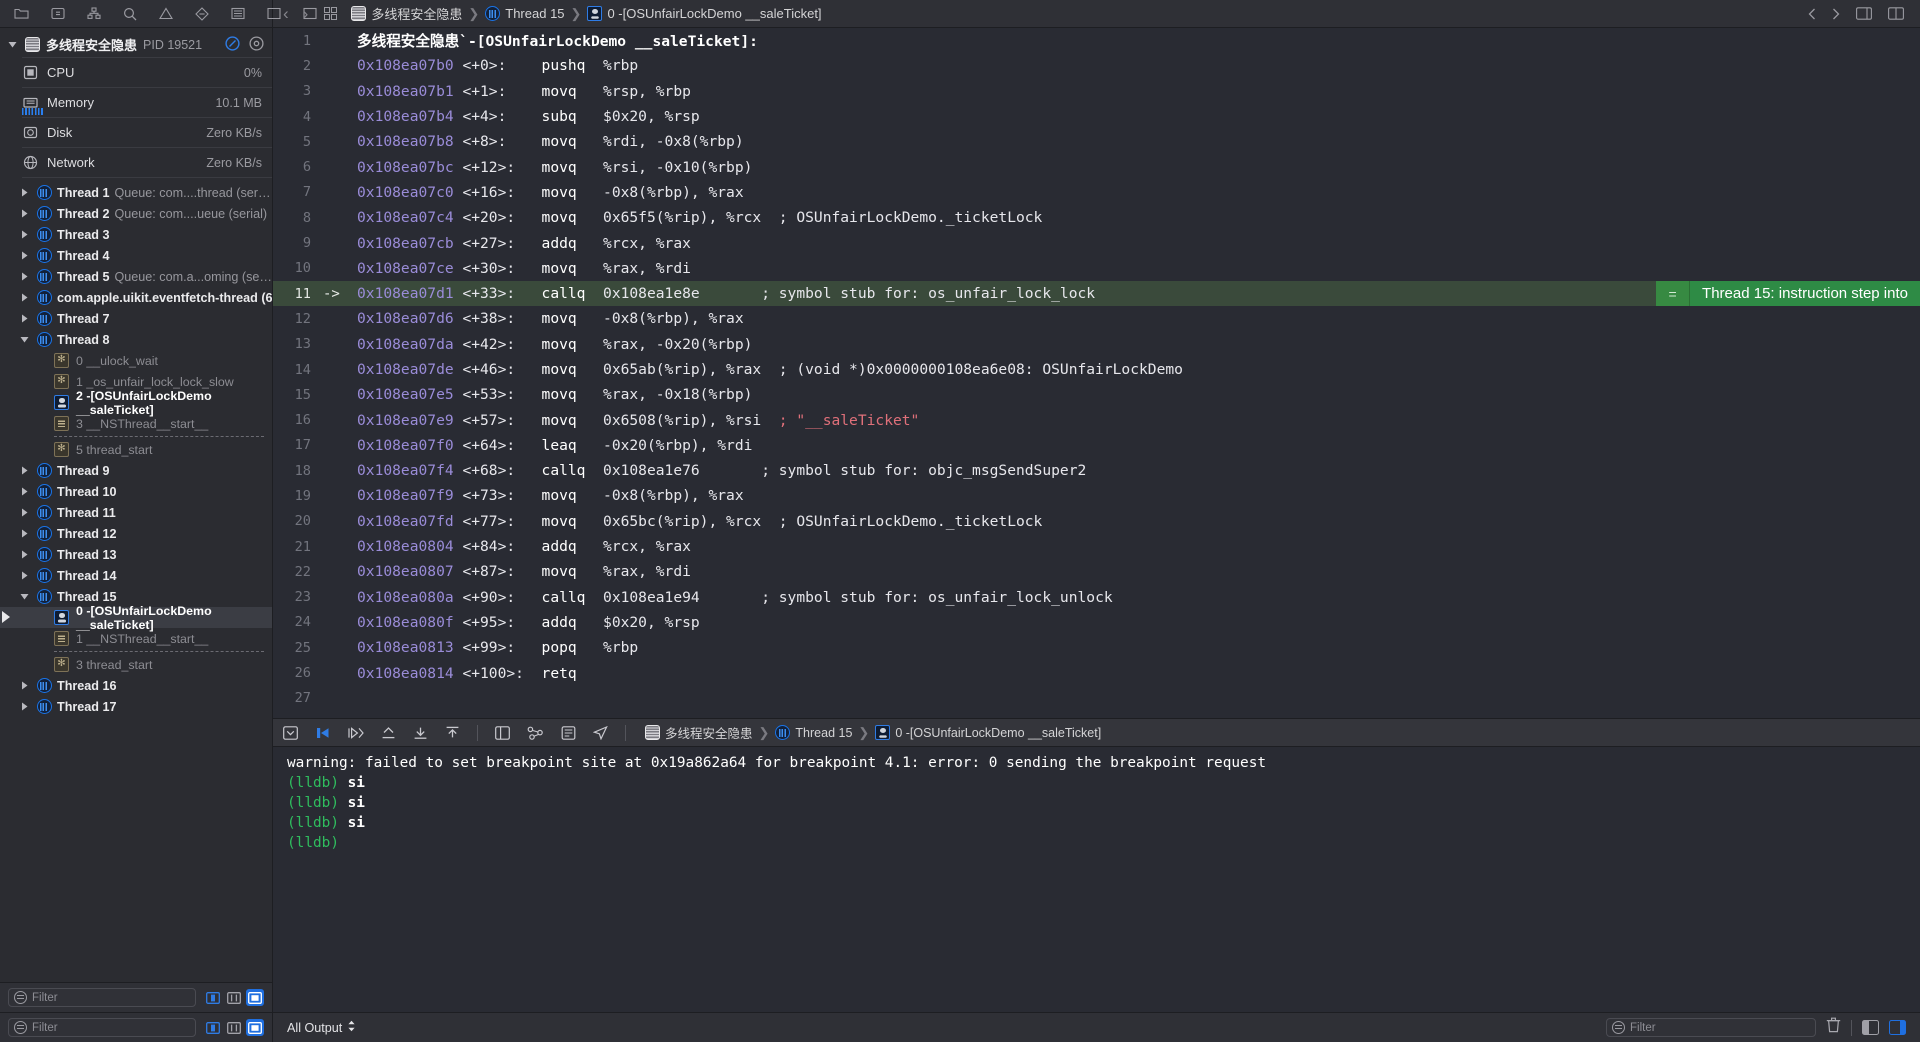 The image size is (1920, 1042). Describe the element at coordinates (699, 732) in the screenshot. I see `debug-breadcrumb-project: 多线程安全隐患` at that location.